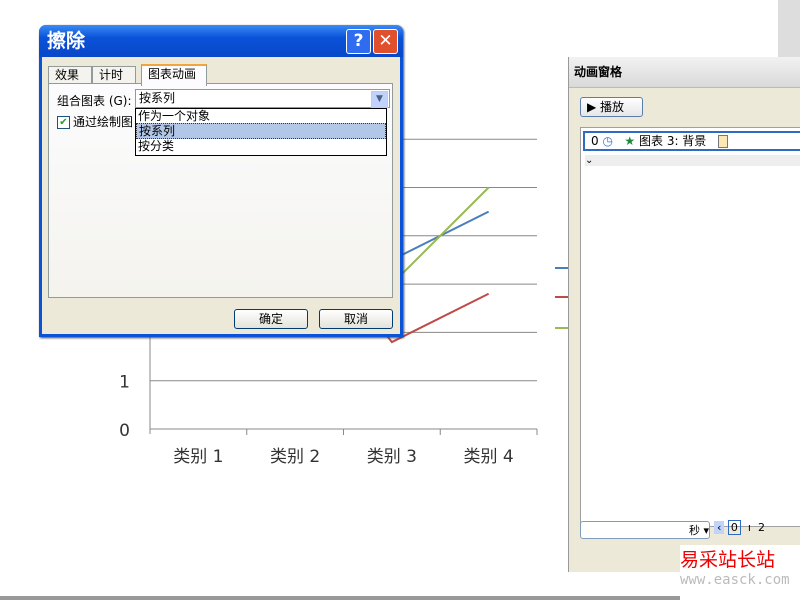 The height and width of the screenshot is (600, 800). Describe the element at coordinates (157, 98) in the screenshot. I see `group-chart-value: 按系列` at that location.